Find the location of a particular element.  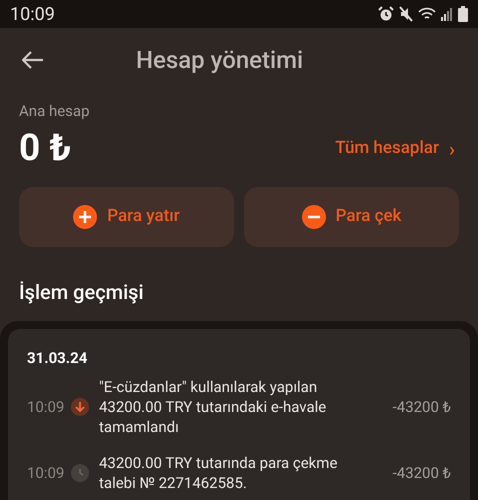

status-time: 10:09 is located at coordinates (32, 14).